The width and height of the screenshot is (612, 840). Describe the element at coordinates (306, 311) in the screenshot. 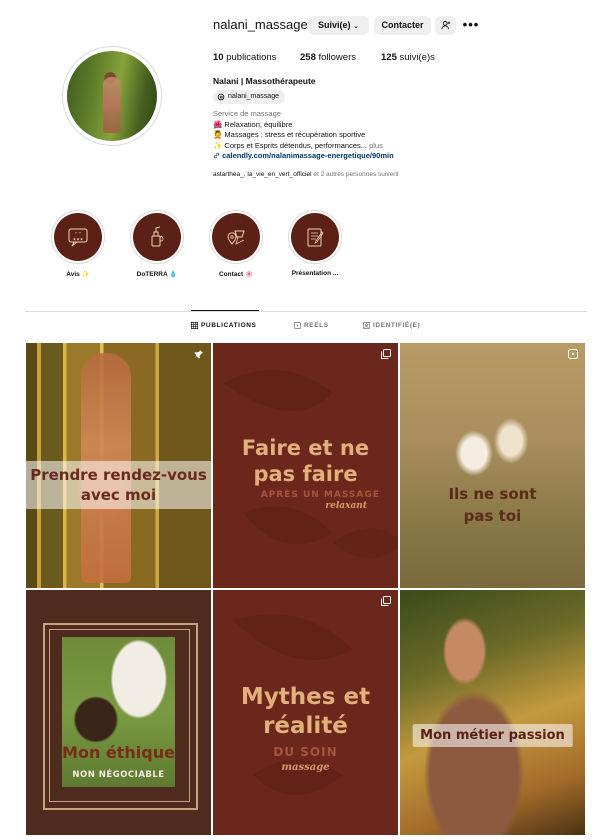

I see `tabs-divider` at that location.